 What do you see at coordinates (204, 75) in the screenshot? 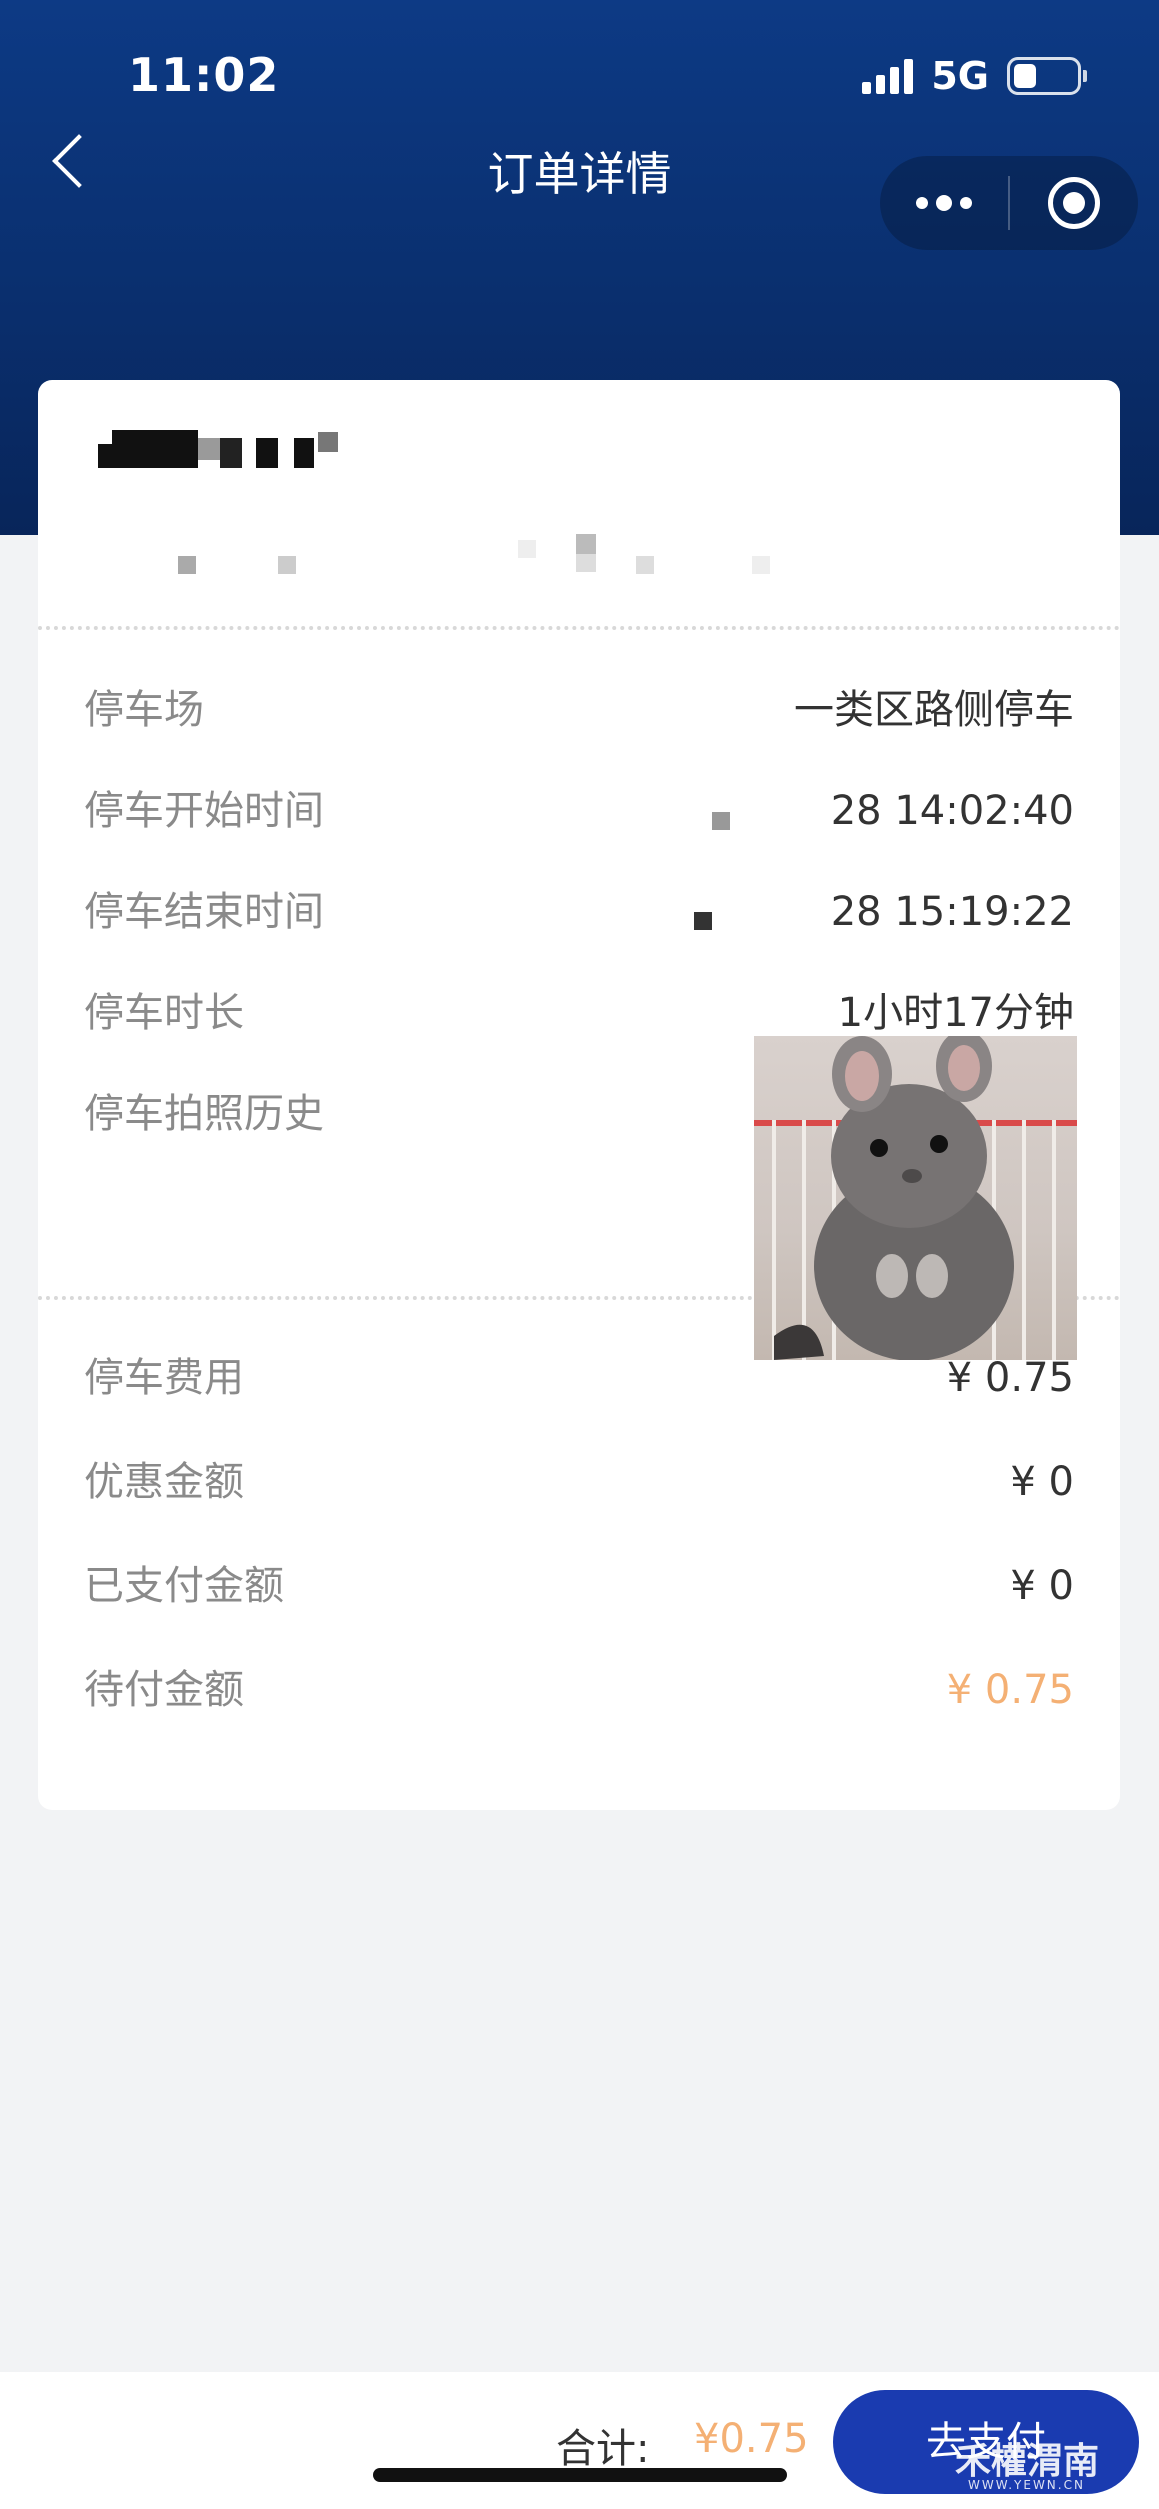
I see `status-time: 11:02` at bounding box center [204, 75].